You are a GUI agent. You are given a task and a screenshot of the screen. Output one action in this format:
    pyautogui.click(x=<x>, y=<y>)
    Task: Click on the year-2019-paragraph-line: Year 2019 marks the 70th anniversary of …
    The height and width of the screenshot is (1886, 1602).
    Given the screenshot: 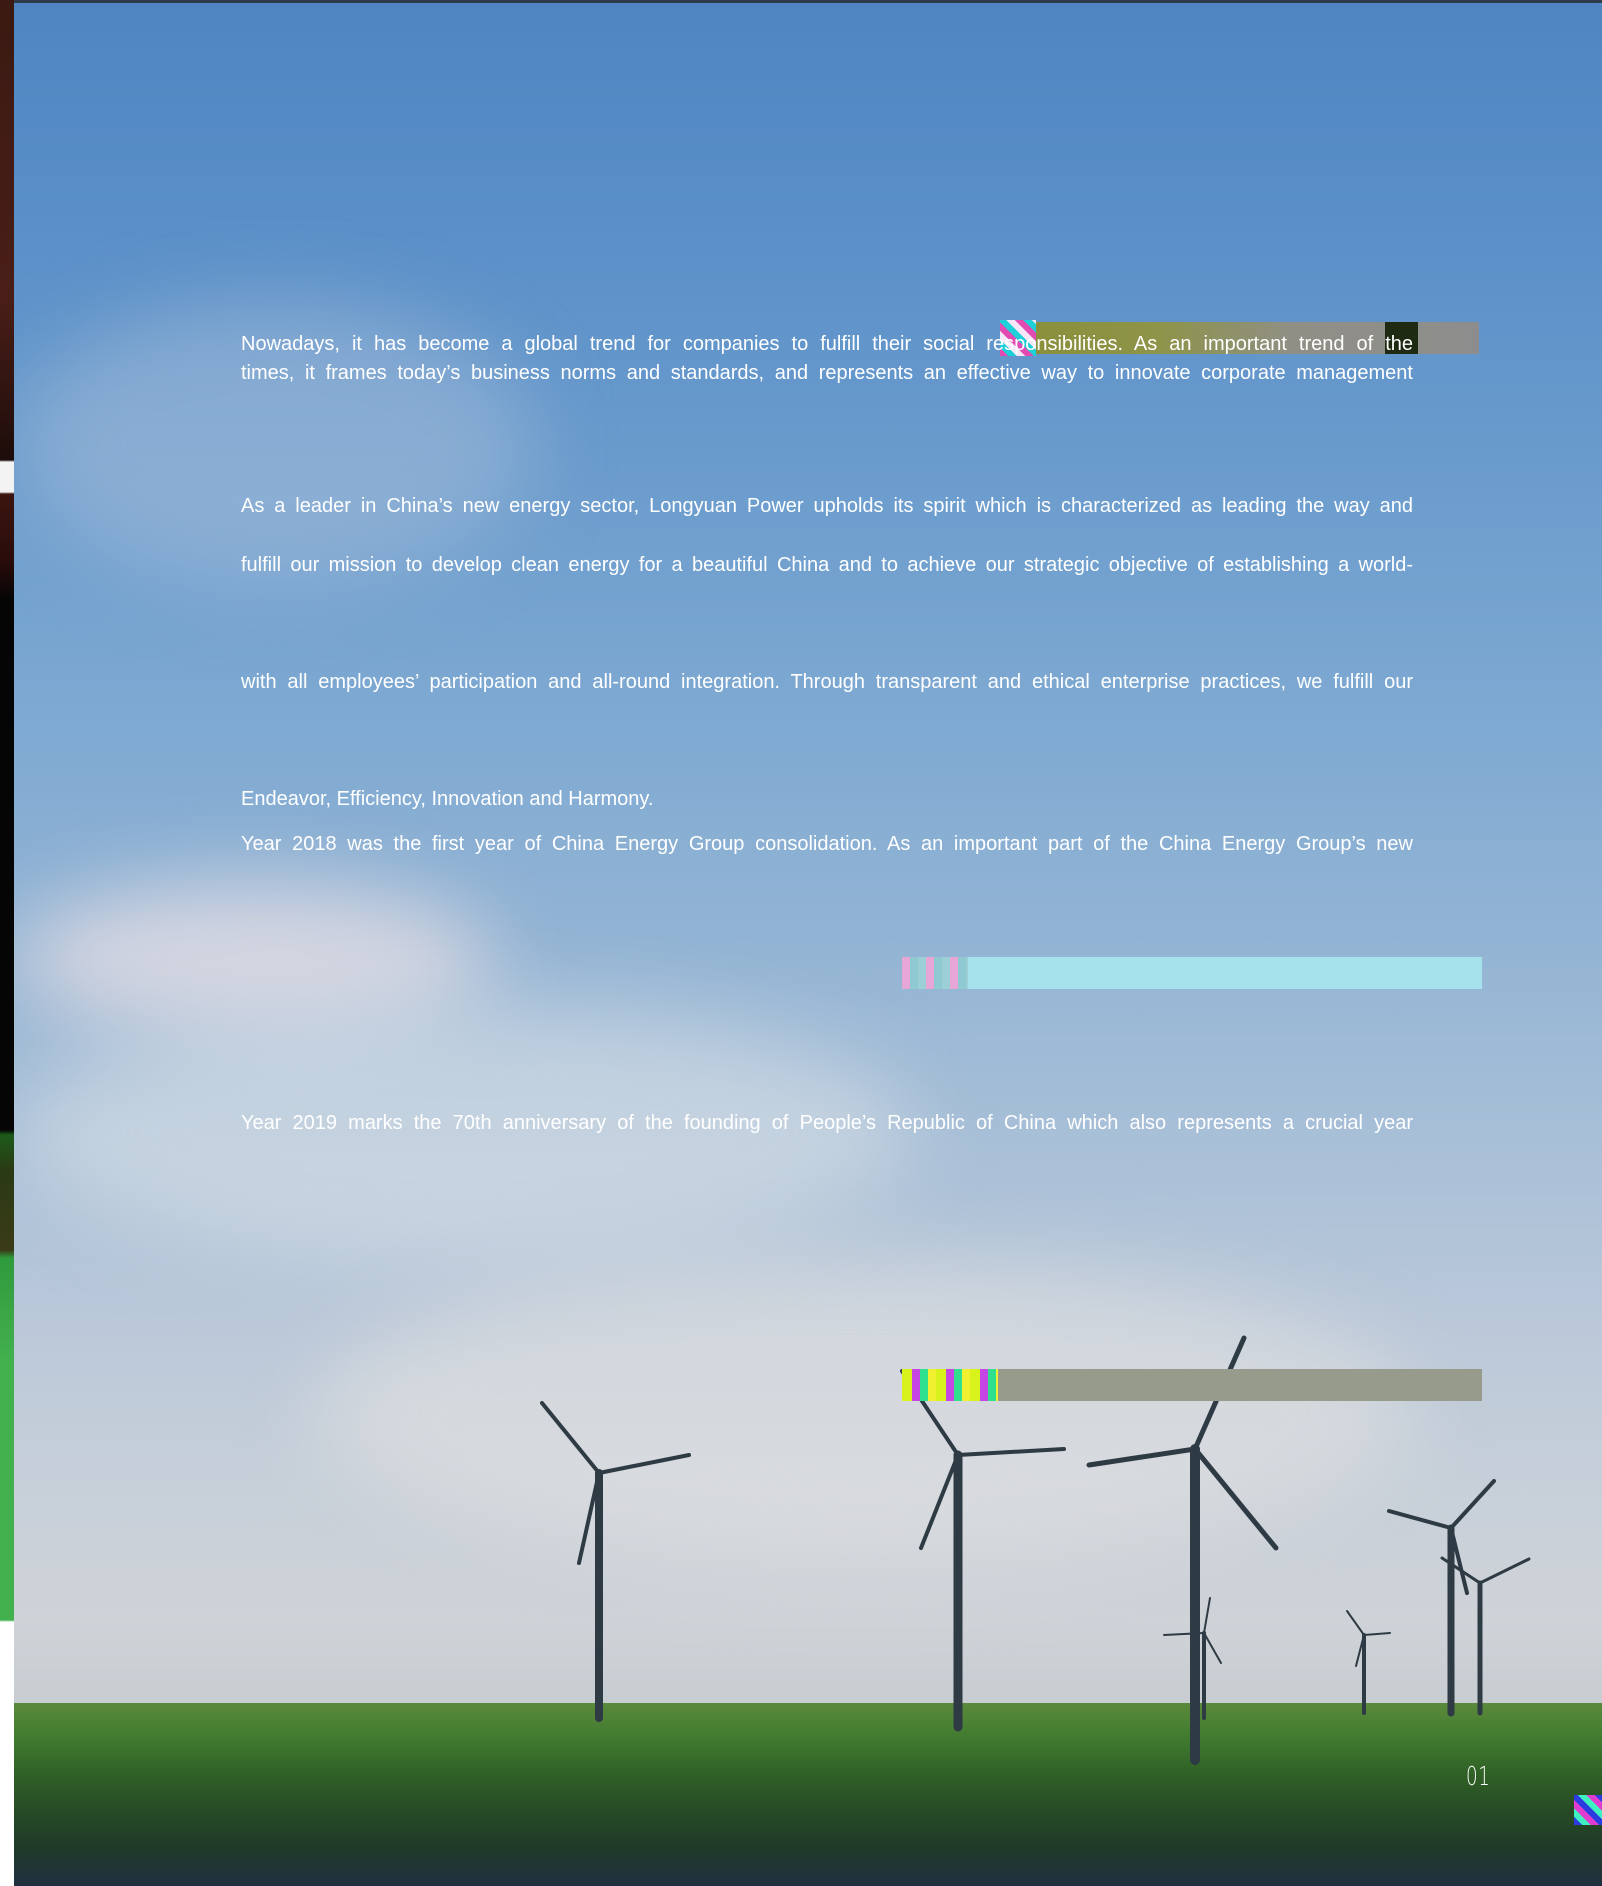 What is the action you would take?
    pyautogui.click(x=827, y=1123)
    